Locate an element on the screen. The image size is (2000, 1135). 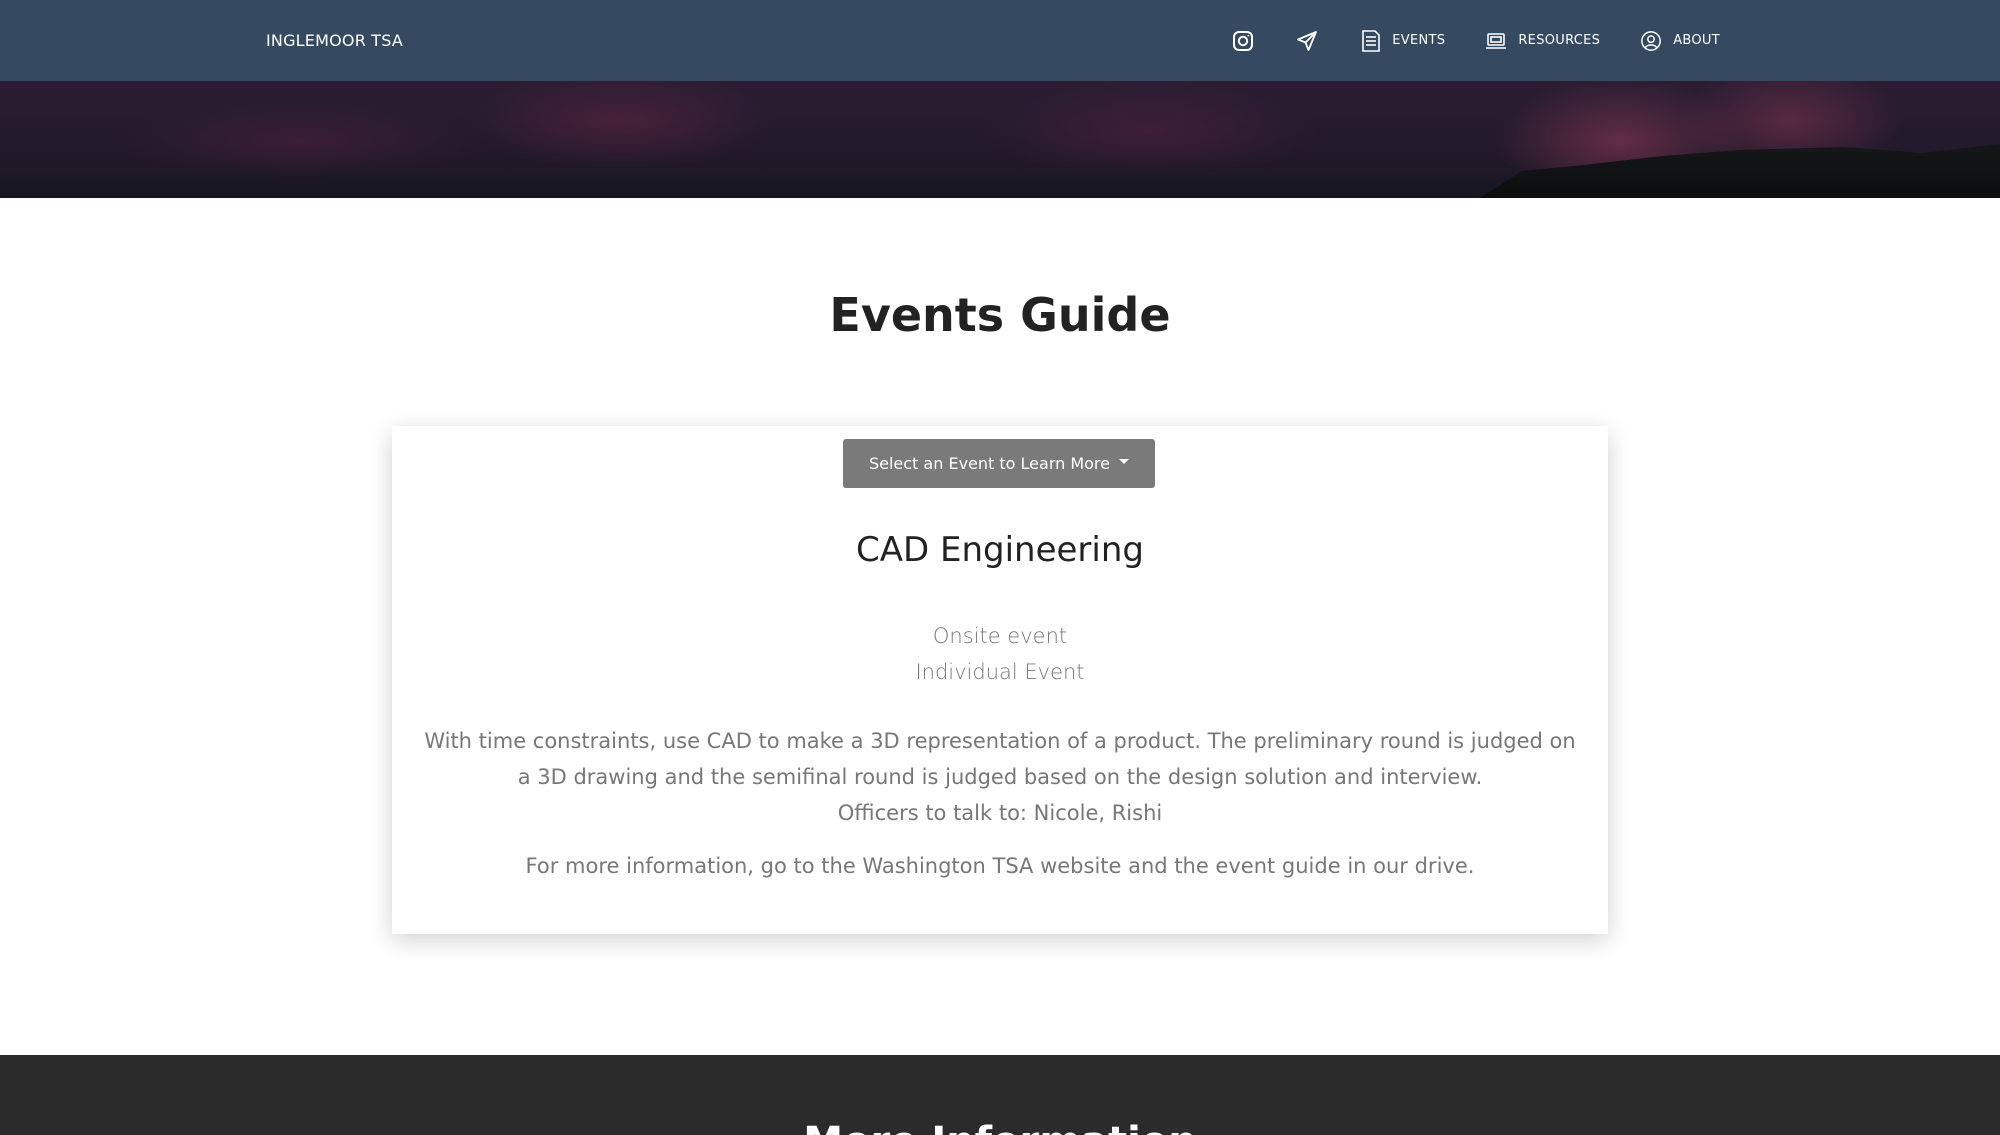
nav-resources-label: RESOURCES is located at coordinates (1559, 40).